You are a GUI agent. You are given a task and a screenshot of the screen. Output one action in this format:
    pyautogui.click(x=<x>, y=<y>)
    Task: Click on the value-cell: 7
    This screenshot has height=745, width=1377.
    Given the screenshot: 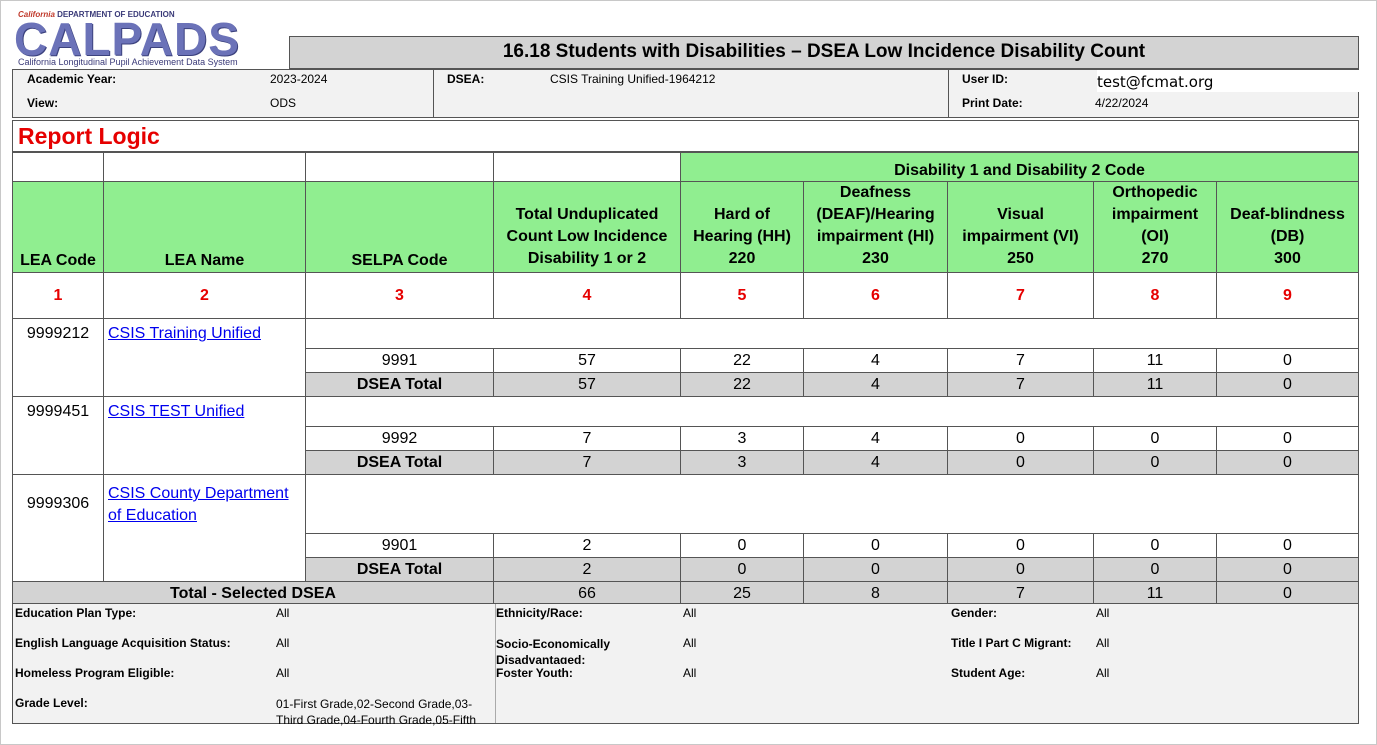 What is the action you would take?
    pyautogui.click(x=587, y=438)
    